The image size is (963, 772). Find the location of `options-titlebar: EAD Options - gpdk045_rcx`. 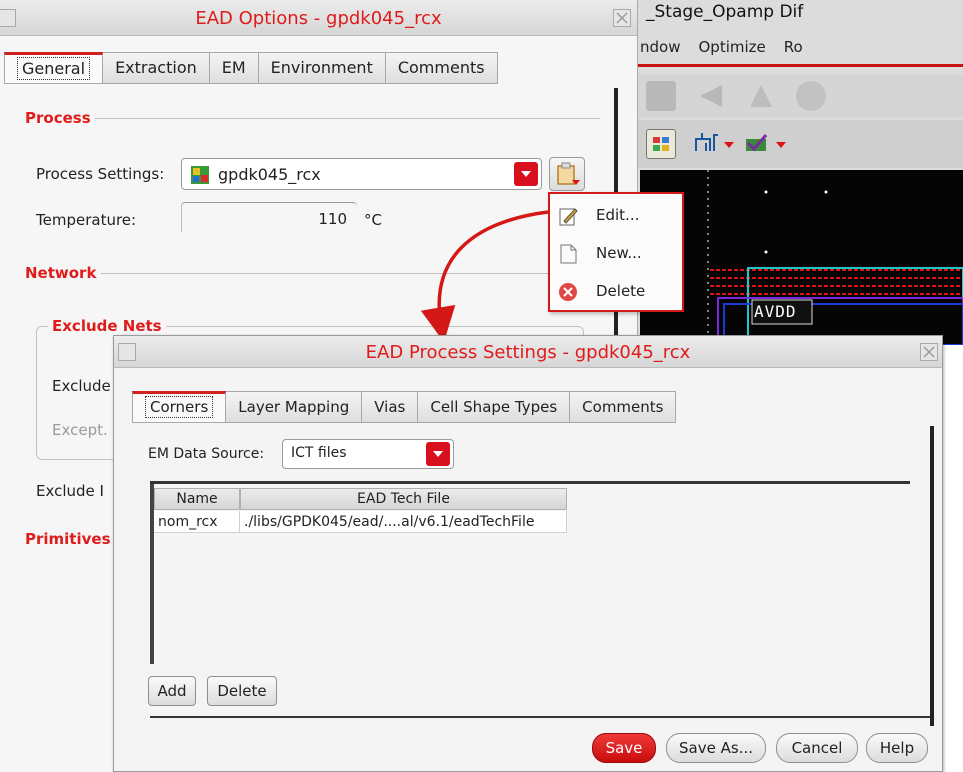

options-titlebar: EAD Options - gpdk045_rcx is located at coordinates (318, 18).